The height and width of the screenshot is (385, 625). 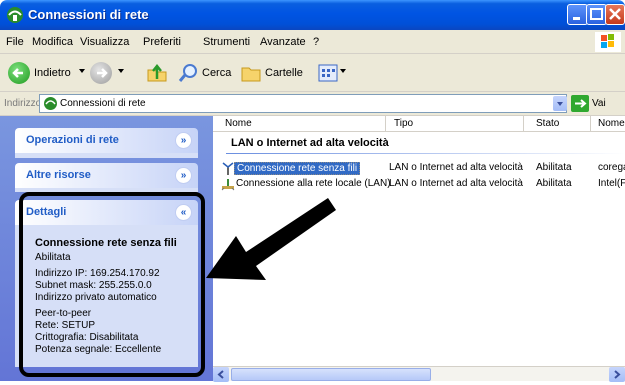 I want to click on scrollbar-thumb, so click(x=331, y=374).